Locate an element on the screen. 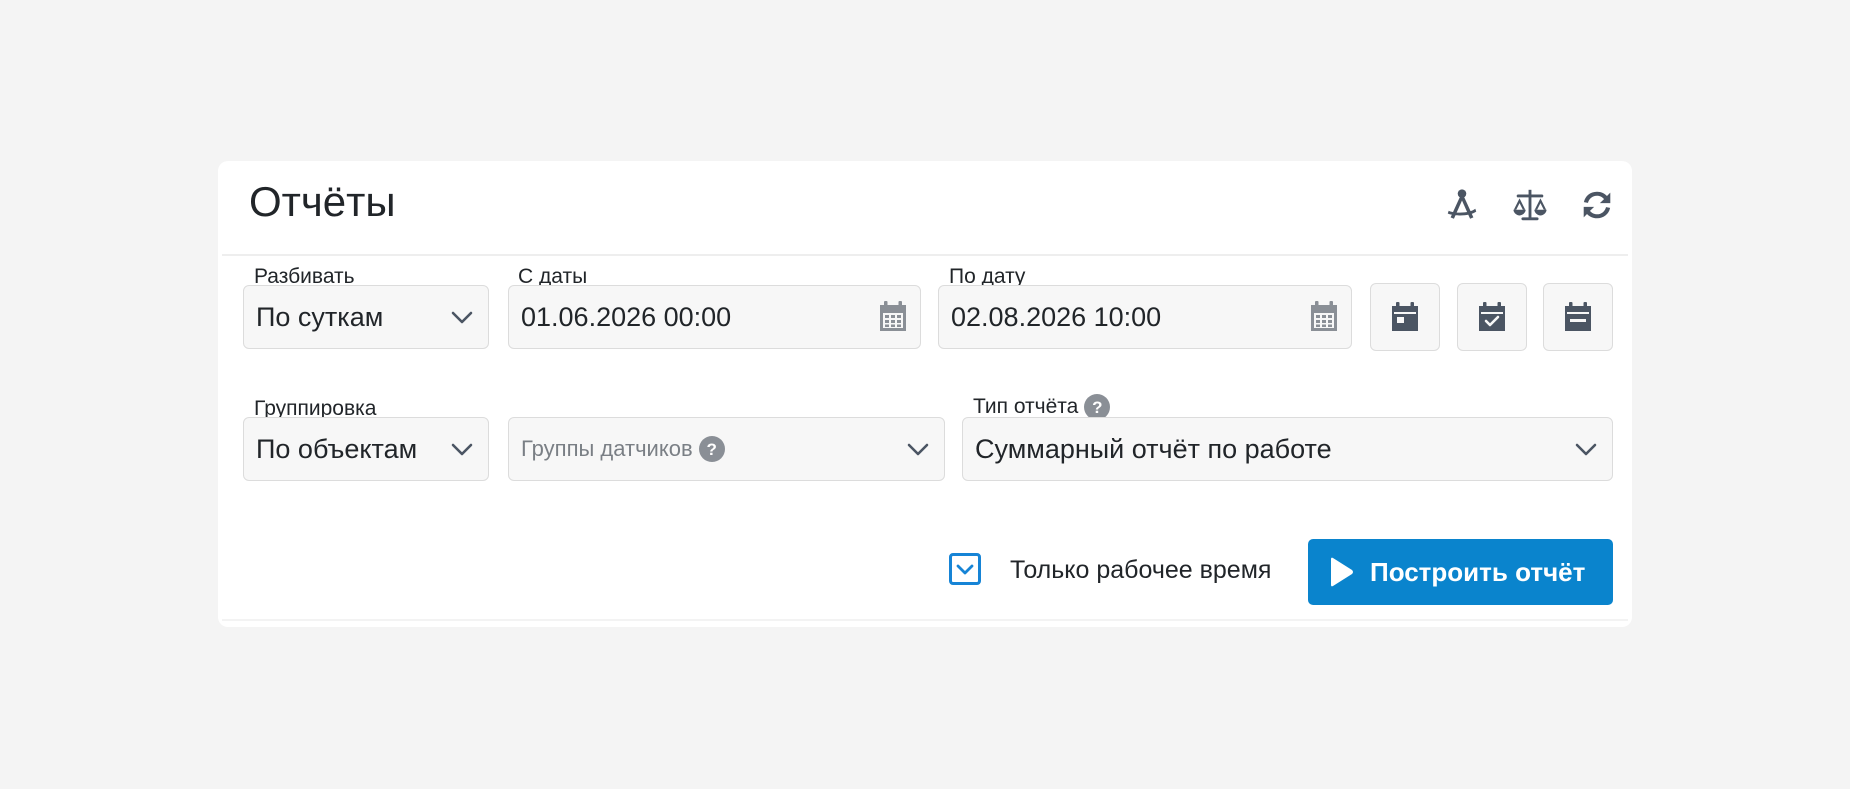 Image resolution: width=1850 pixels, height=789 pixels. grouping-select: По объектам is located at coordinates (366, 449).